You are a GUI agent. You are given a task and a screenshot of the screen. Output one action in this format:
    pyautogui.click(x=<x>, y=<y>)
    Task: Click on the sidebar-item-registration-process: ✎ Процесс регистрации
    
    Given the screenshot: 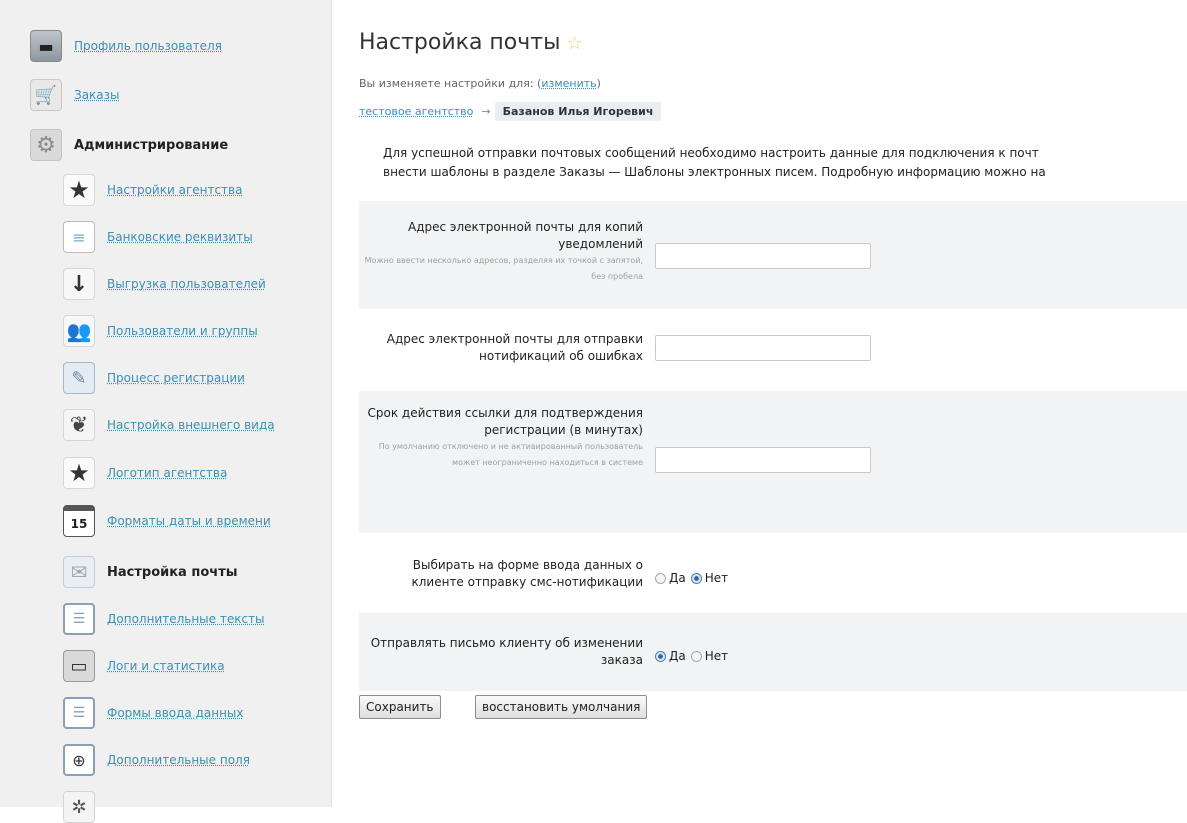 What is the action you would take?
    pyautogui.click(x=154, y=378)
    